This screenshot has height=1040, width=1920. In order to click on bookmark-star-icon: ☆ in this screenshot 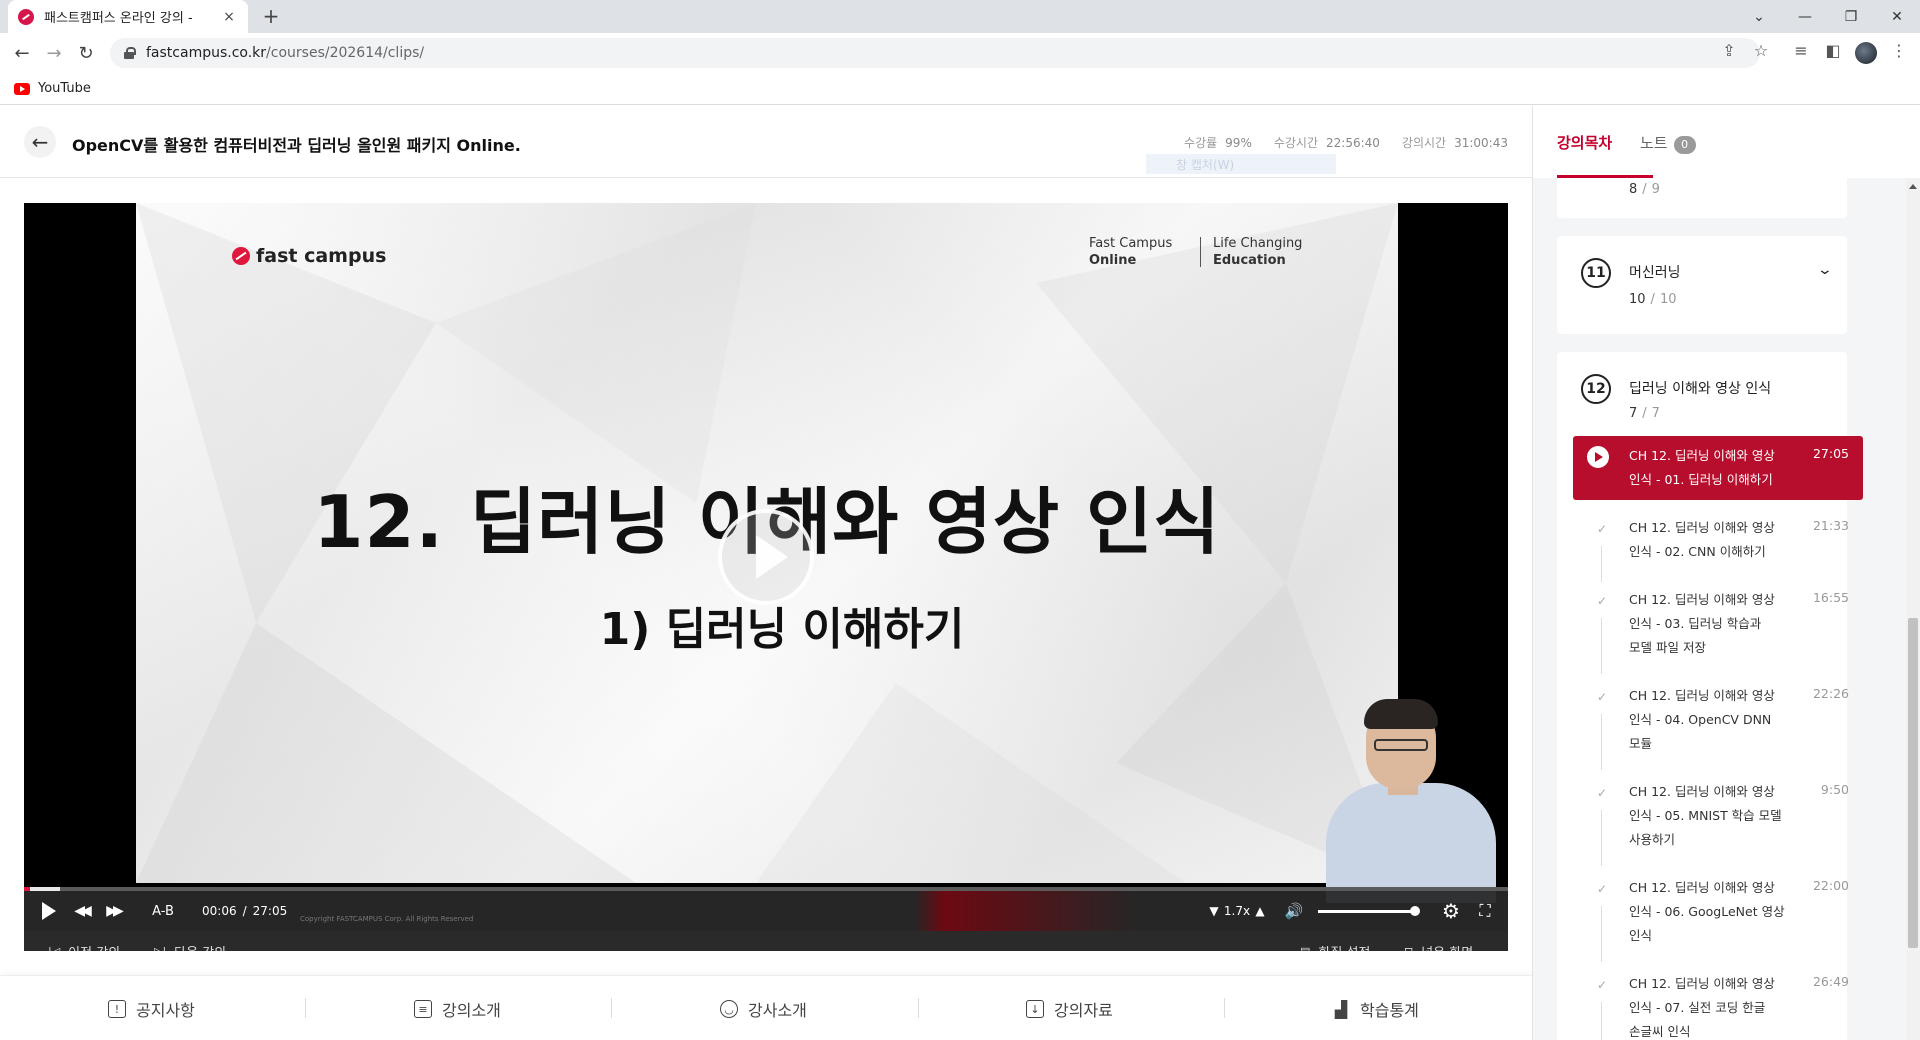, I will do `click(1761, 50)`.